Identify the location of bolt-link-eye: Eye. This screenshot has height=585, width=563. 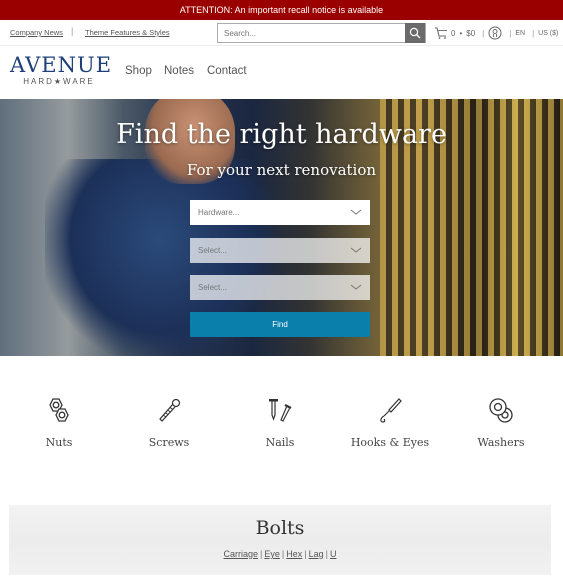
(272, 554).